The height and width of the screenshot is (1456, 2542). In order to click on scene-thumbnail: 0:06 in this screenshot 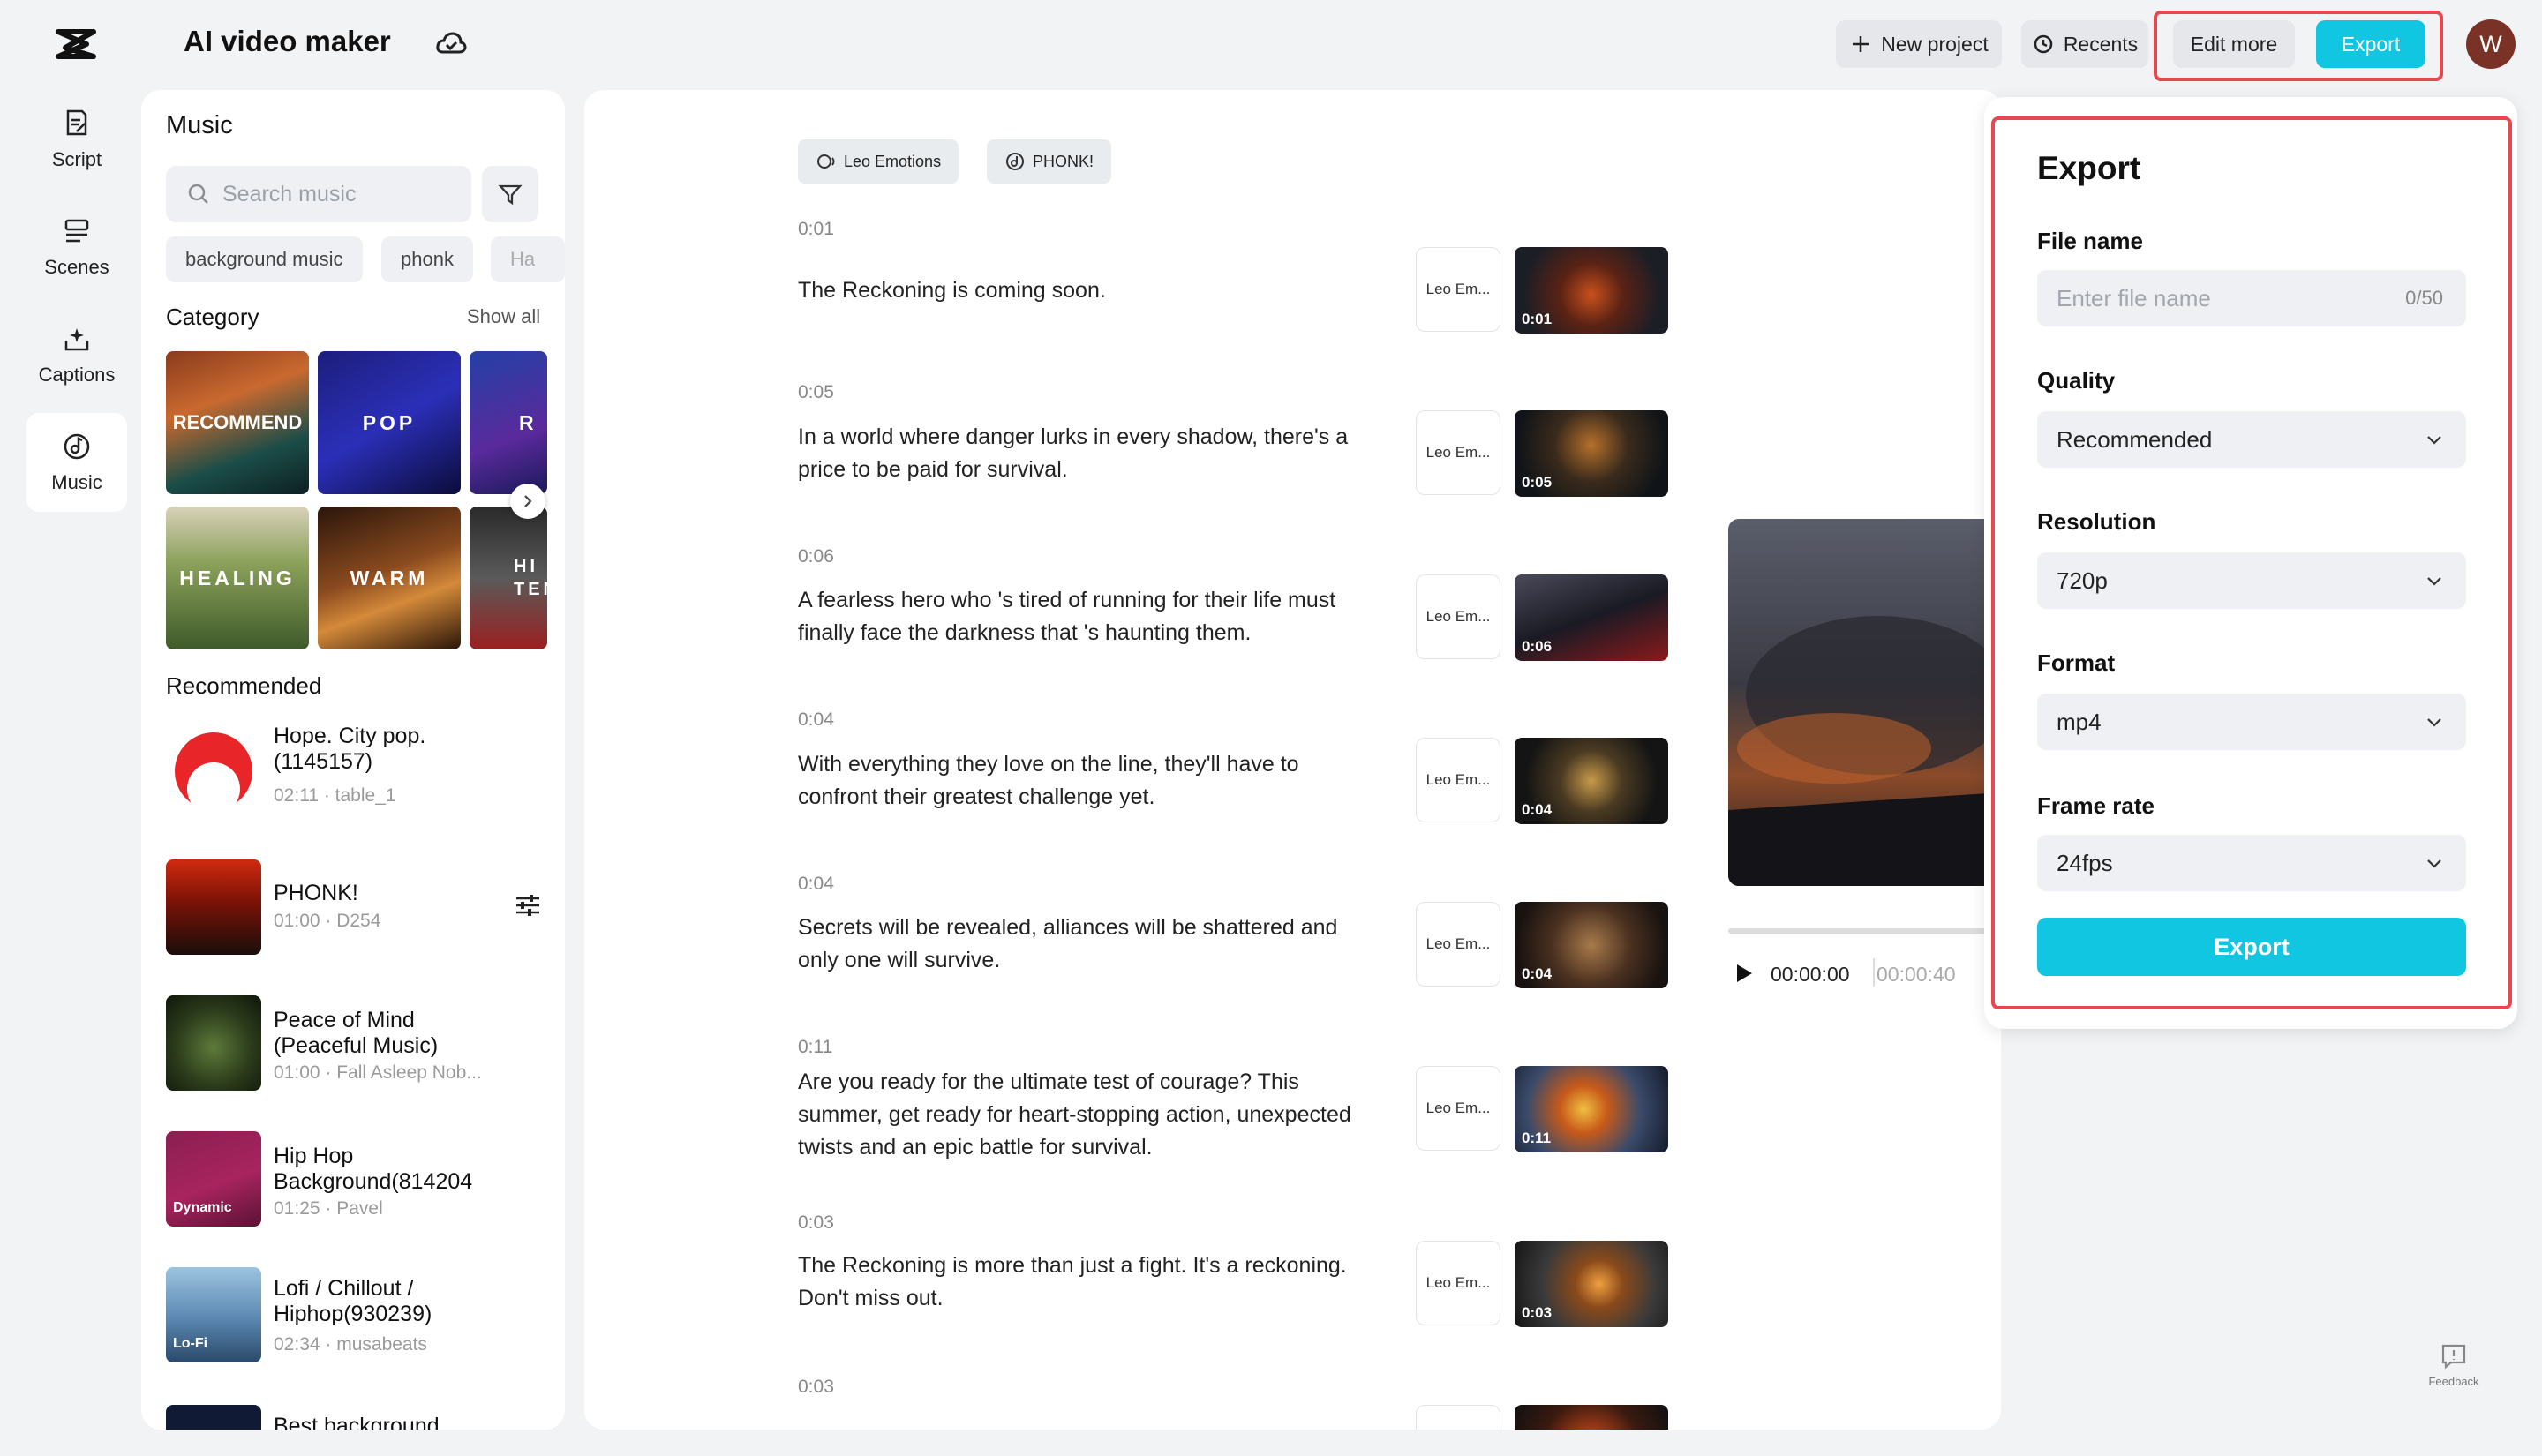, I will do `click(1591, 617)`.